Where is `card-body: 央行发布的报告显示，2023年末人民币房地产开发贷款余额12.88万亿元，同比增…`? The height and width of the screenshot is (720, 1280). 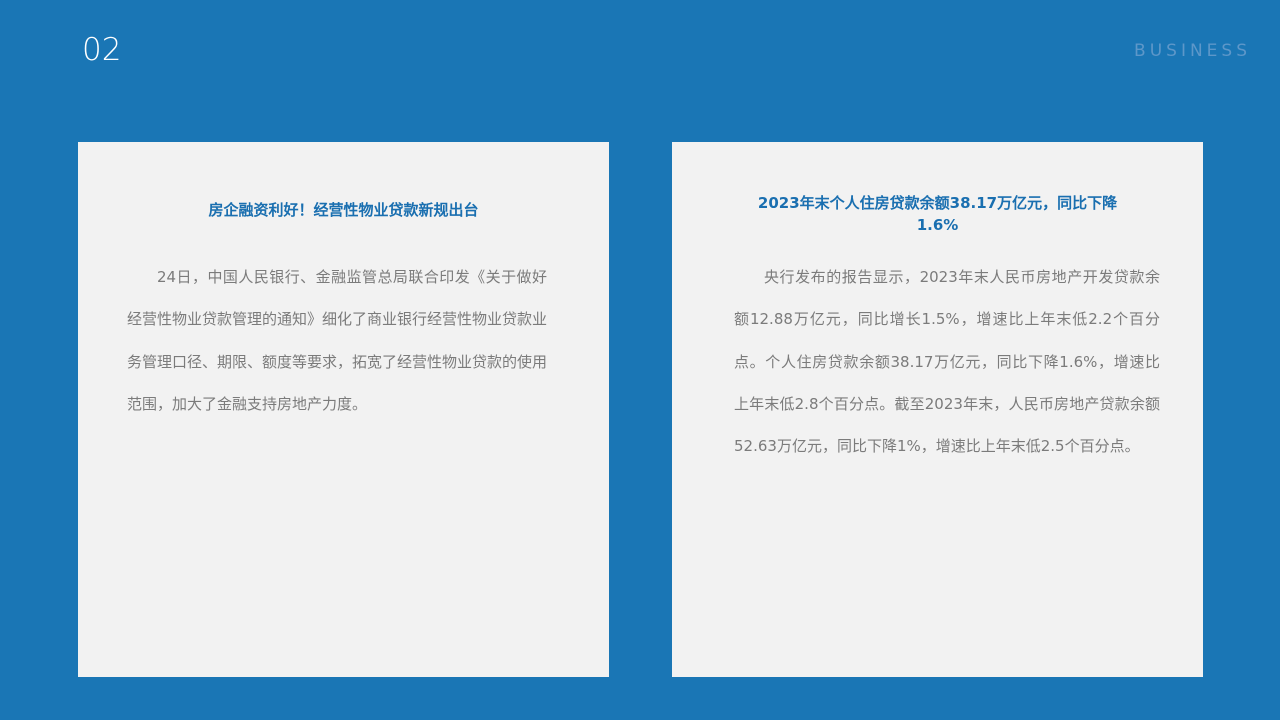 card-body: 央行发布的报告显示，2023年末人民币房地产开发贷款余额12.88万亿元，同比增… is located at coordinates (947, 362).